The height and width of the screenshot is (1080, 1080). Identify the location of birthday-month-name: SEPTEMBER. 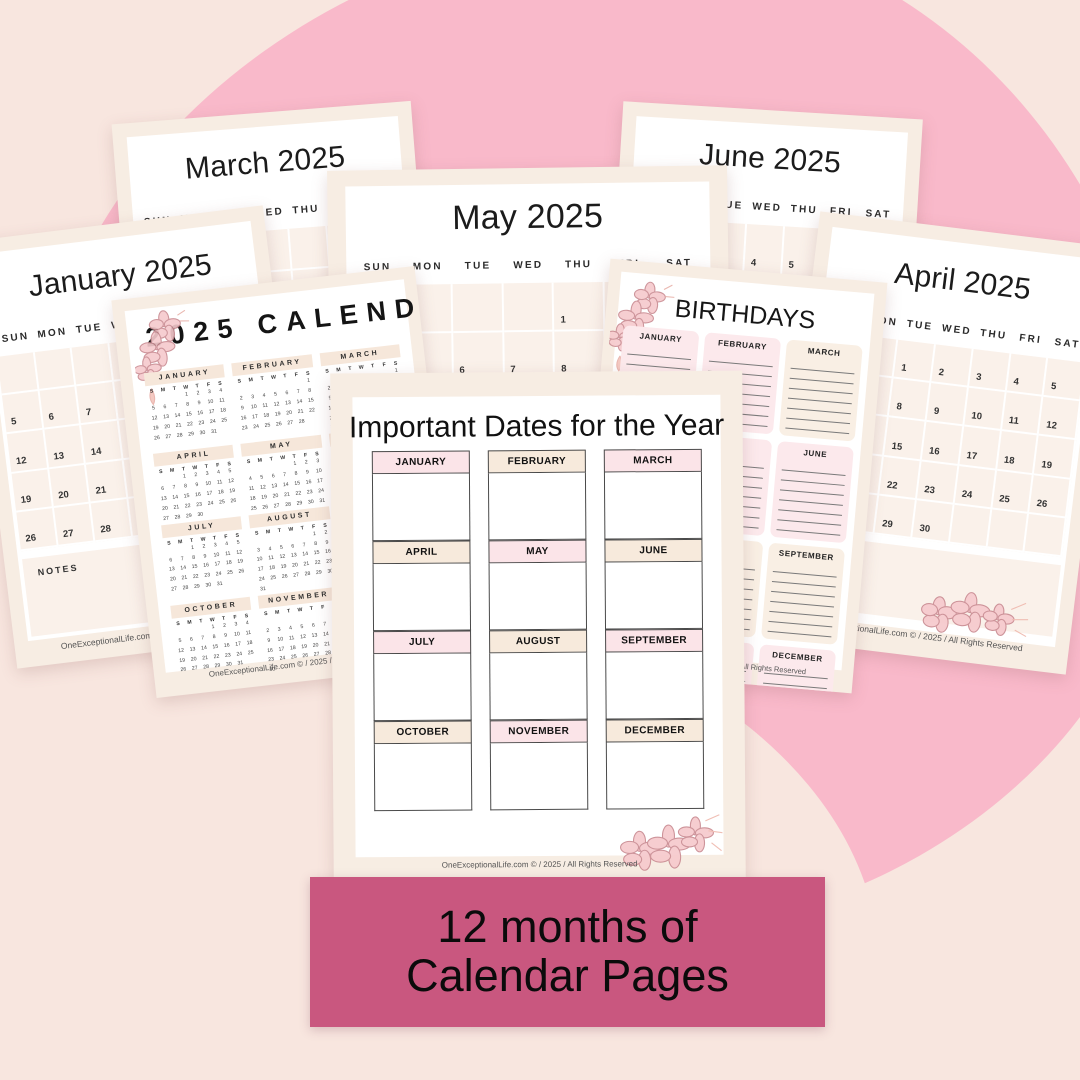
(806, 555).